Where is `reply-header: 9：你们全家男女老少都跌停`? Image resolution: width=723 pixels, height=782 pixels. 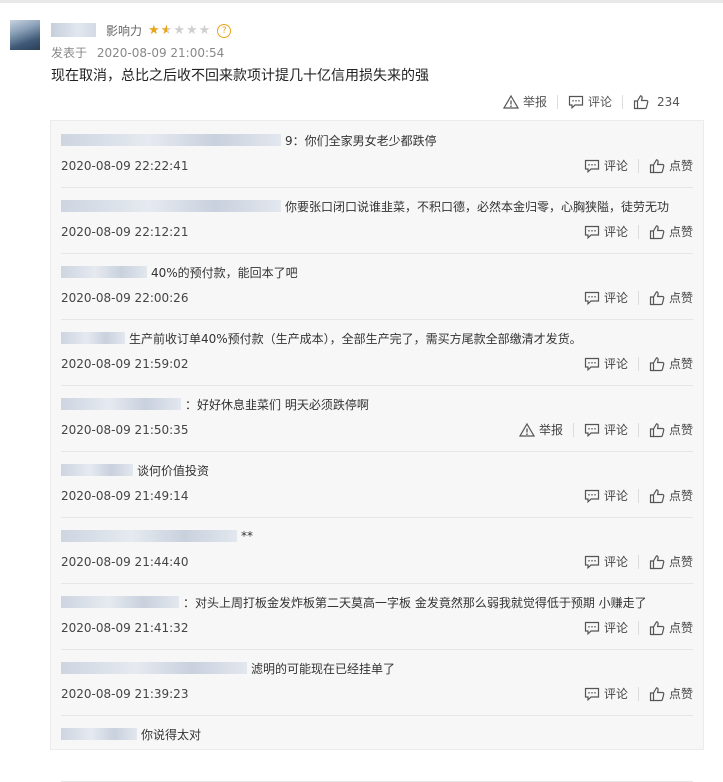
reply-header: 9：你们全家男女老少都跌停 is located at coordinates (249, 140).